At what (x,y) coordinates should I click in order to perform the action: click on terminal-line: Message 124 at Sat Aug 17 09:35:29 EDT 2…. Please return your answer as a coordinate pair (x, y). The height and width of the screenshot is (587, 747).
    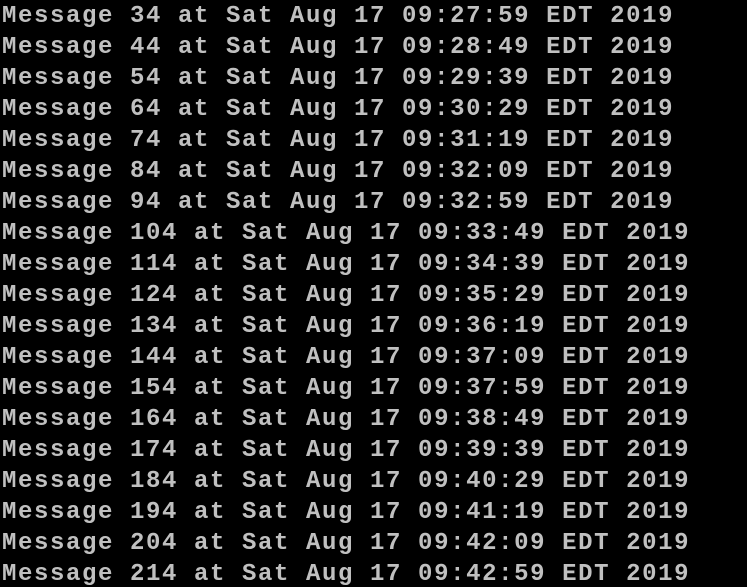
    Looking at the image, I should click on (346, 295).